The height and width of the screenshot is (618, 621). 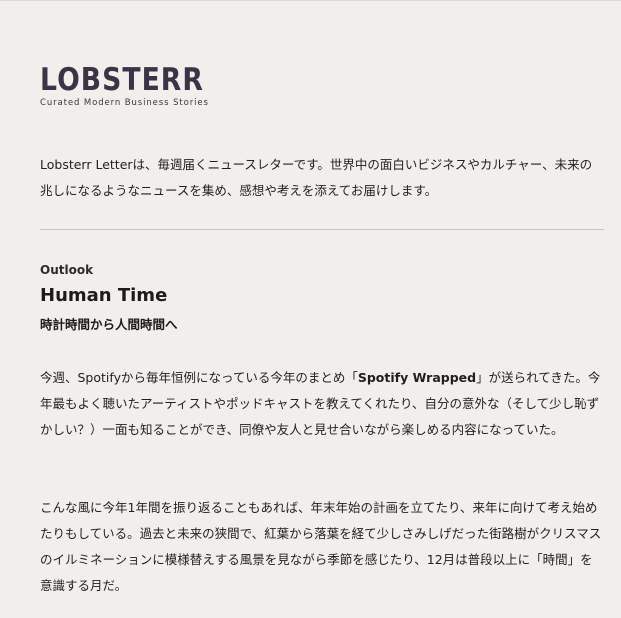 I want to click on article-title: Human Time, so click(x=104, y=295).